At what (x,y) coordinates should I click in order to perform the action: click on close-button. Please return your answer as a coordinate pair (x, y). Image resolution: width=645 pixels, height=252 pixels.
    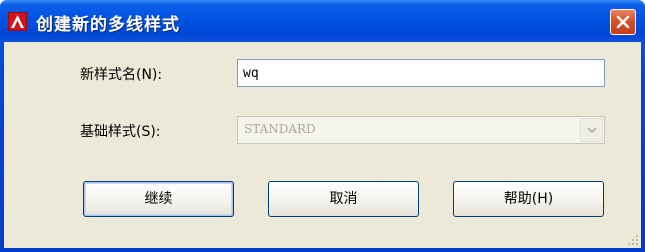
    Looking at the image, I should click on (623, 22).